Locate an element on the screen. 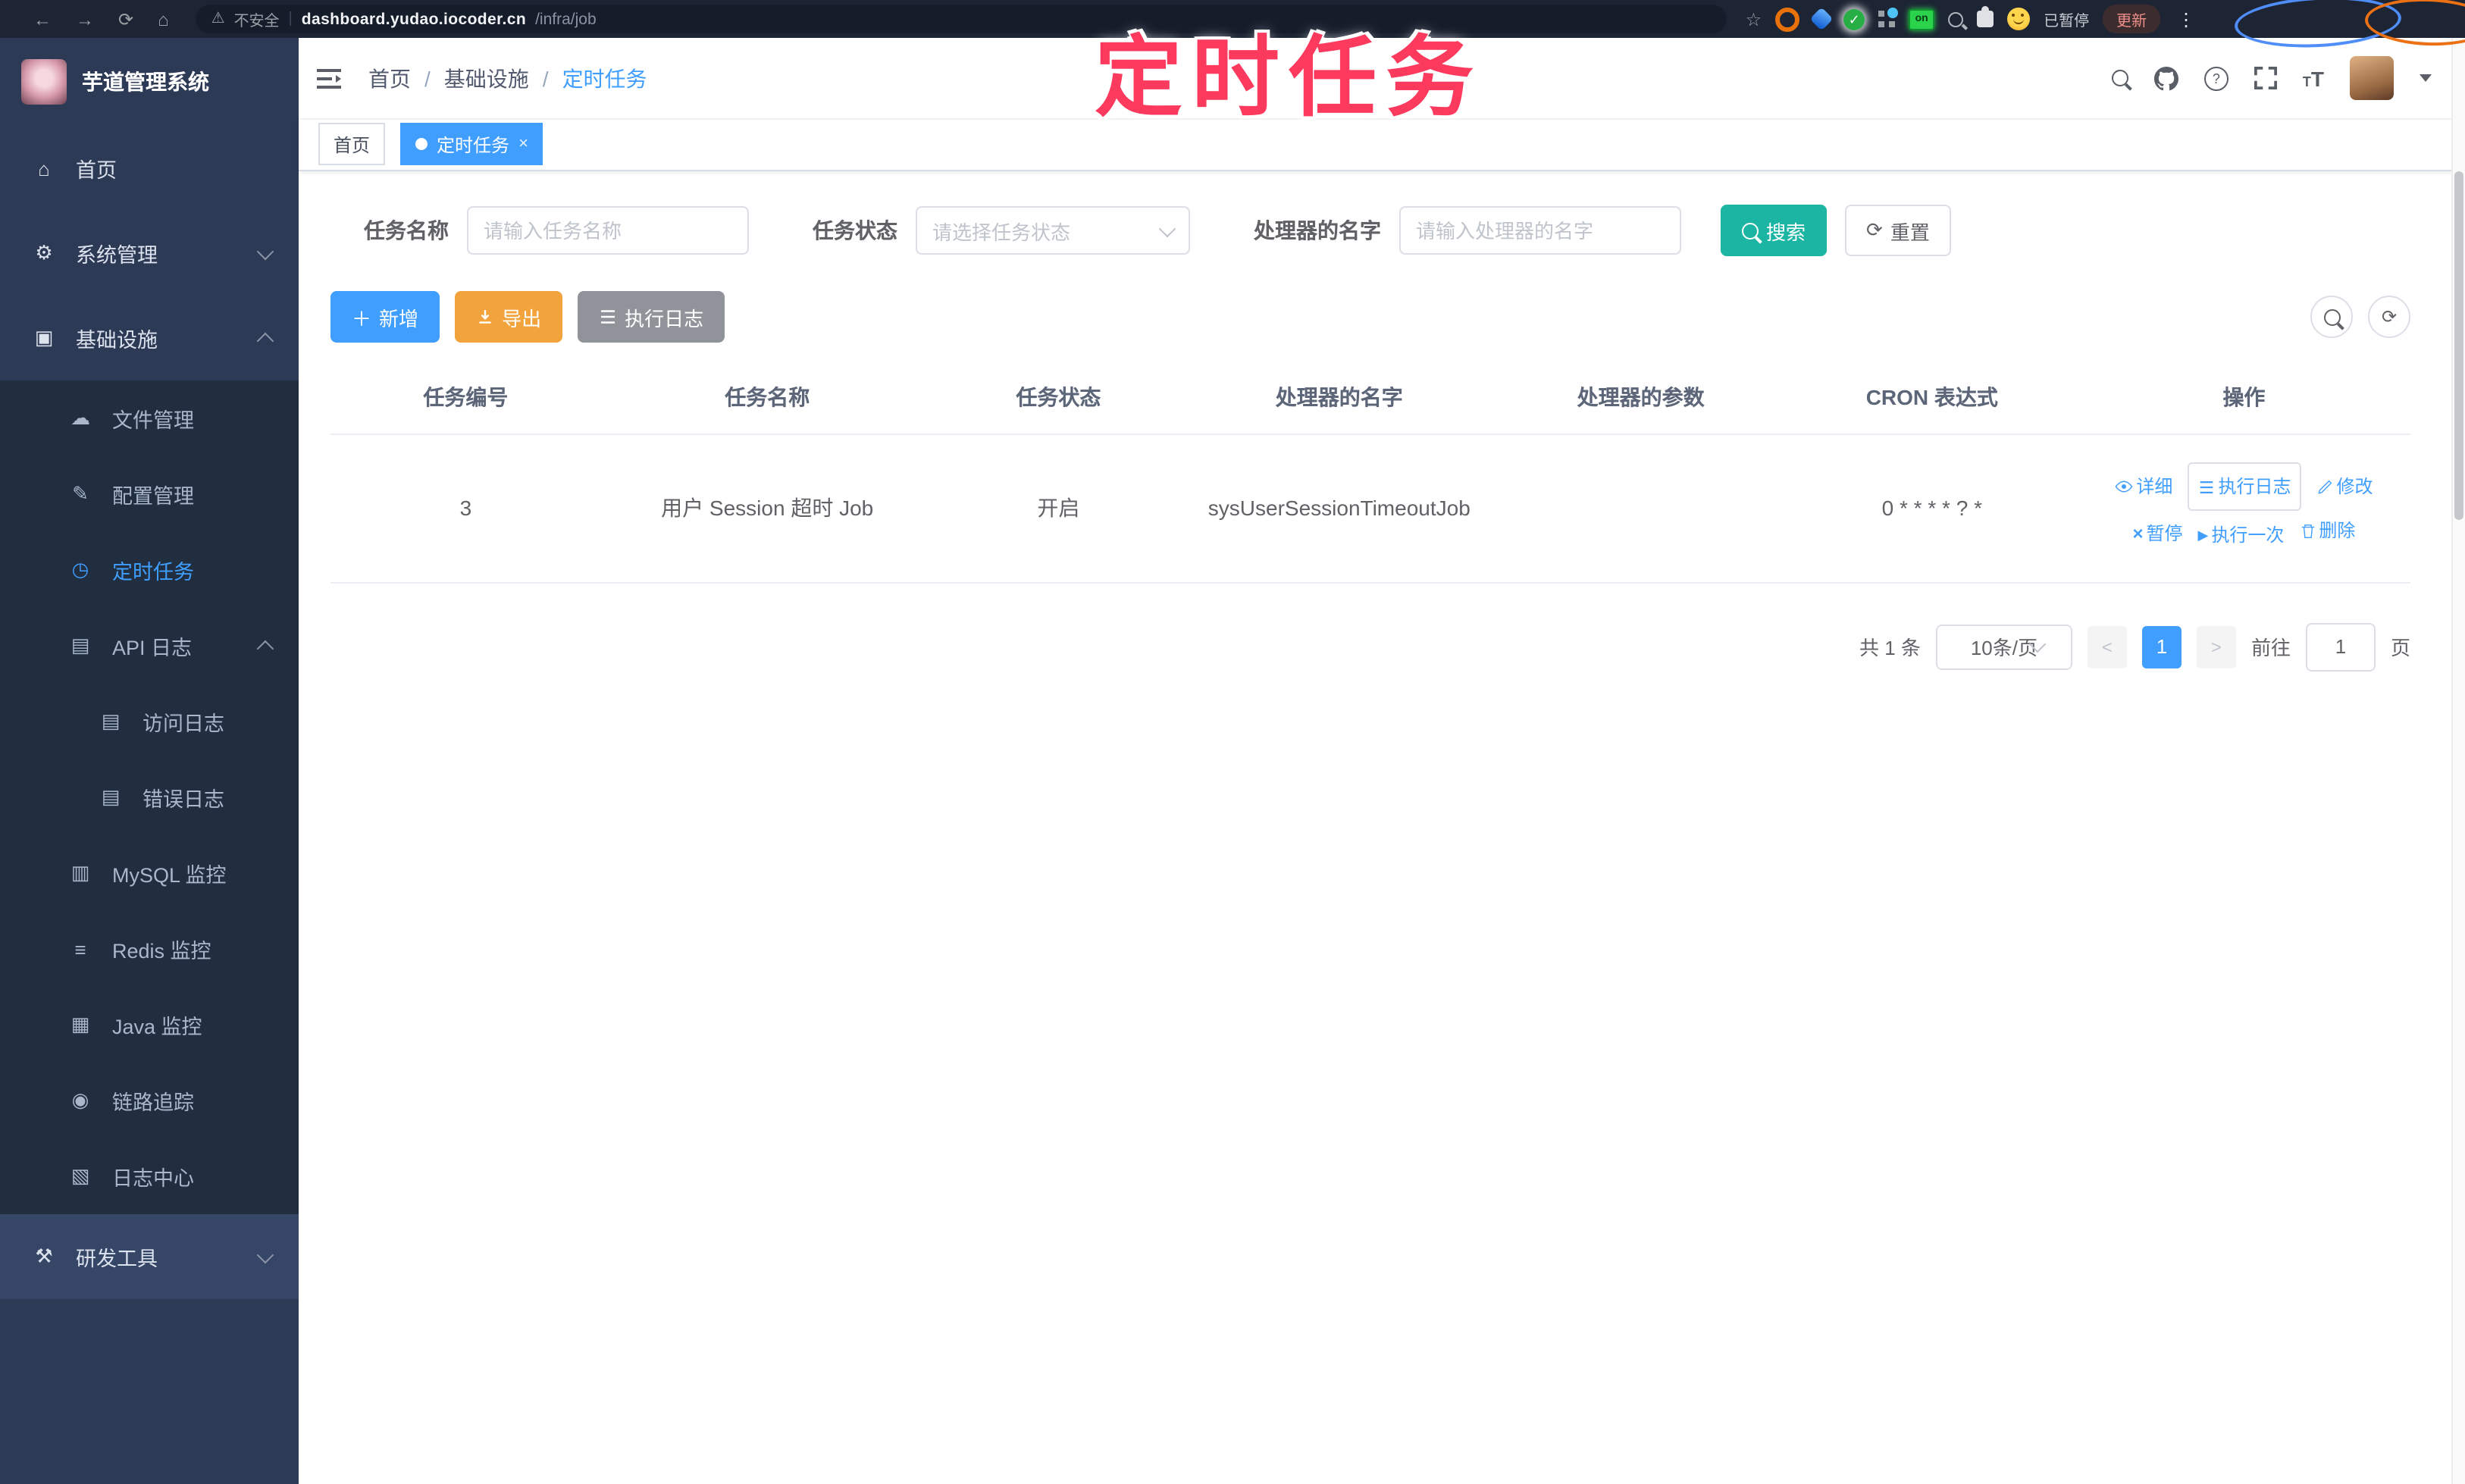 This screenshot has width=2465, height=1484. help-icon: ? is located at coordinates (2216, 78).